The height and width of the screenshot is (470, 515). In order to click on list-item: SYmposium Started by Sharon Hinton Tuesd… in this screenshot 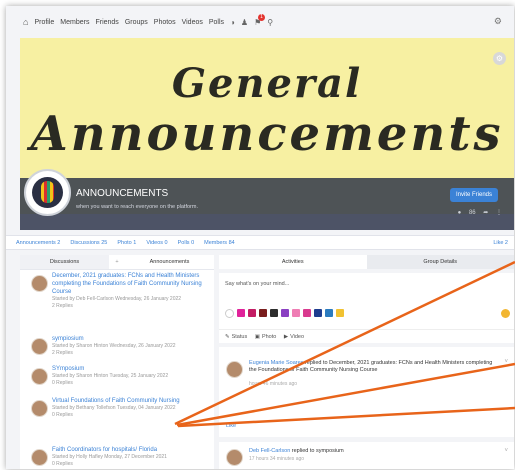, I will do `click(117, 378)`.